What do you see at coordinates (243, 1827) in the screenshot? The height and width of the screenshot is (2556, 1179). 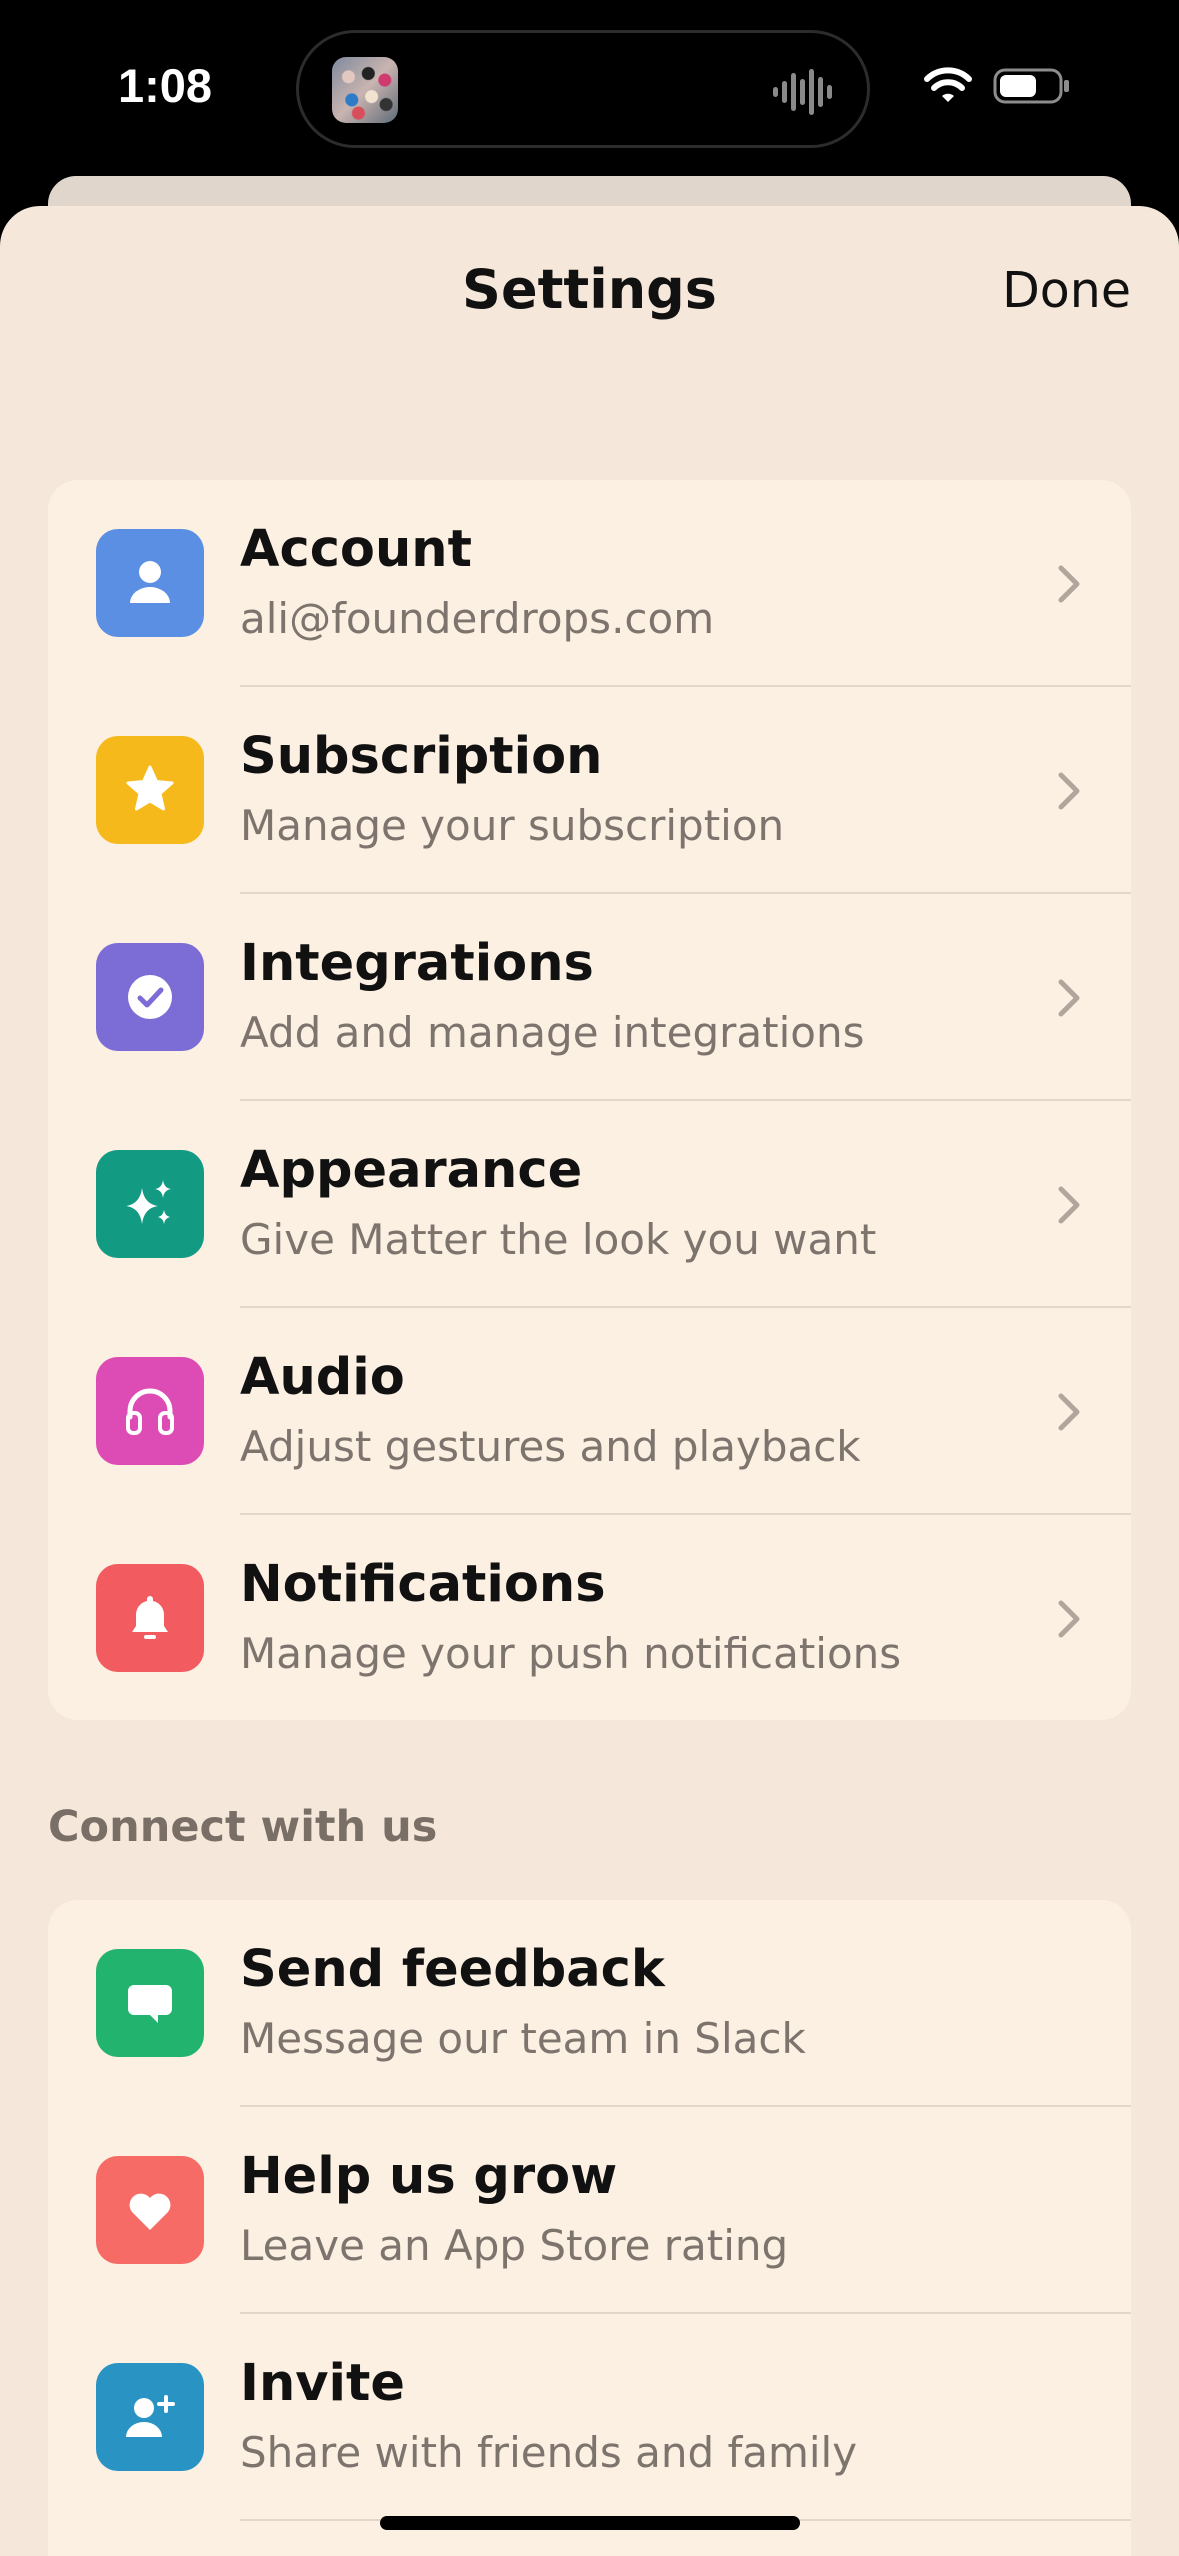 I see `section-header-connect: Connect with us` at bounding box center [243, 1827].